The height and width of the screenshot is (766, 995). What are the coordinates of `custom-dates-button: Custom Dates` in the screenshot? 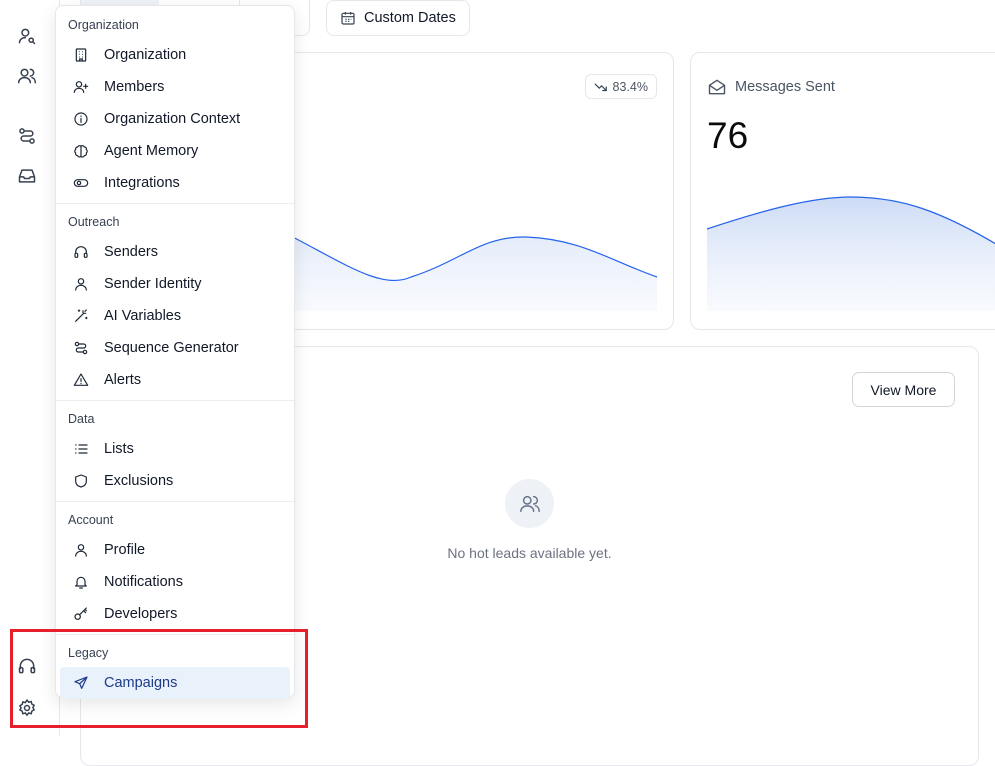 It's located at (398, 18).